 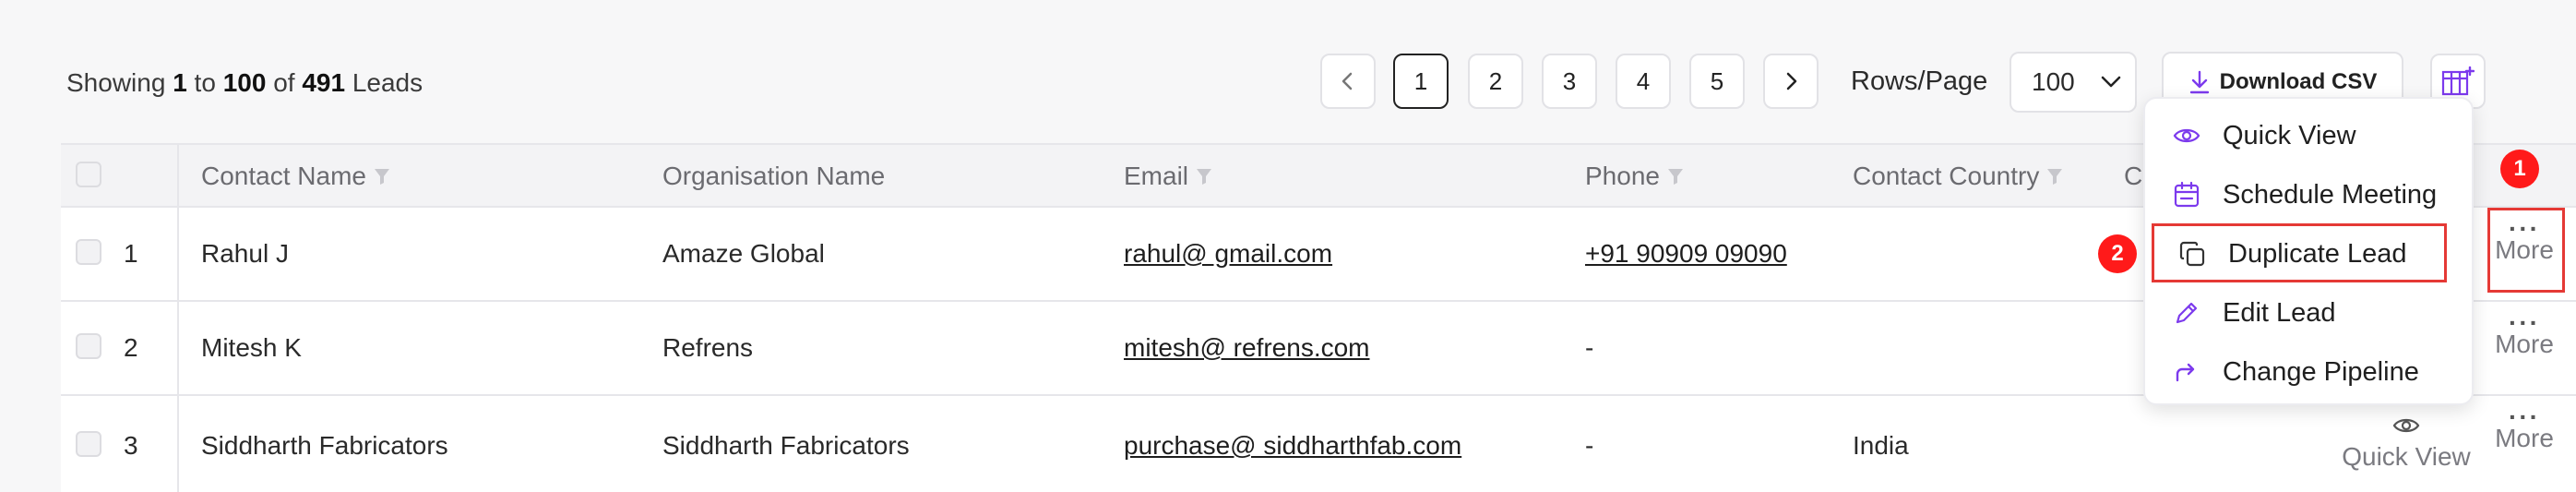 I want to click on email-link: rahul@ gmail.com, so click(x=1228, y=254).